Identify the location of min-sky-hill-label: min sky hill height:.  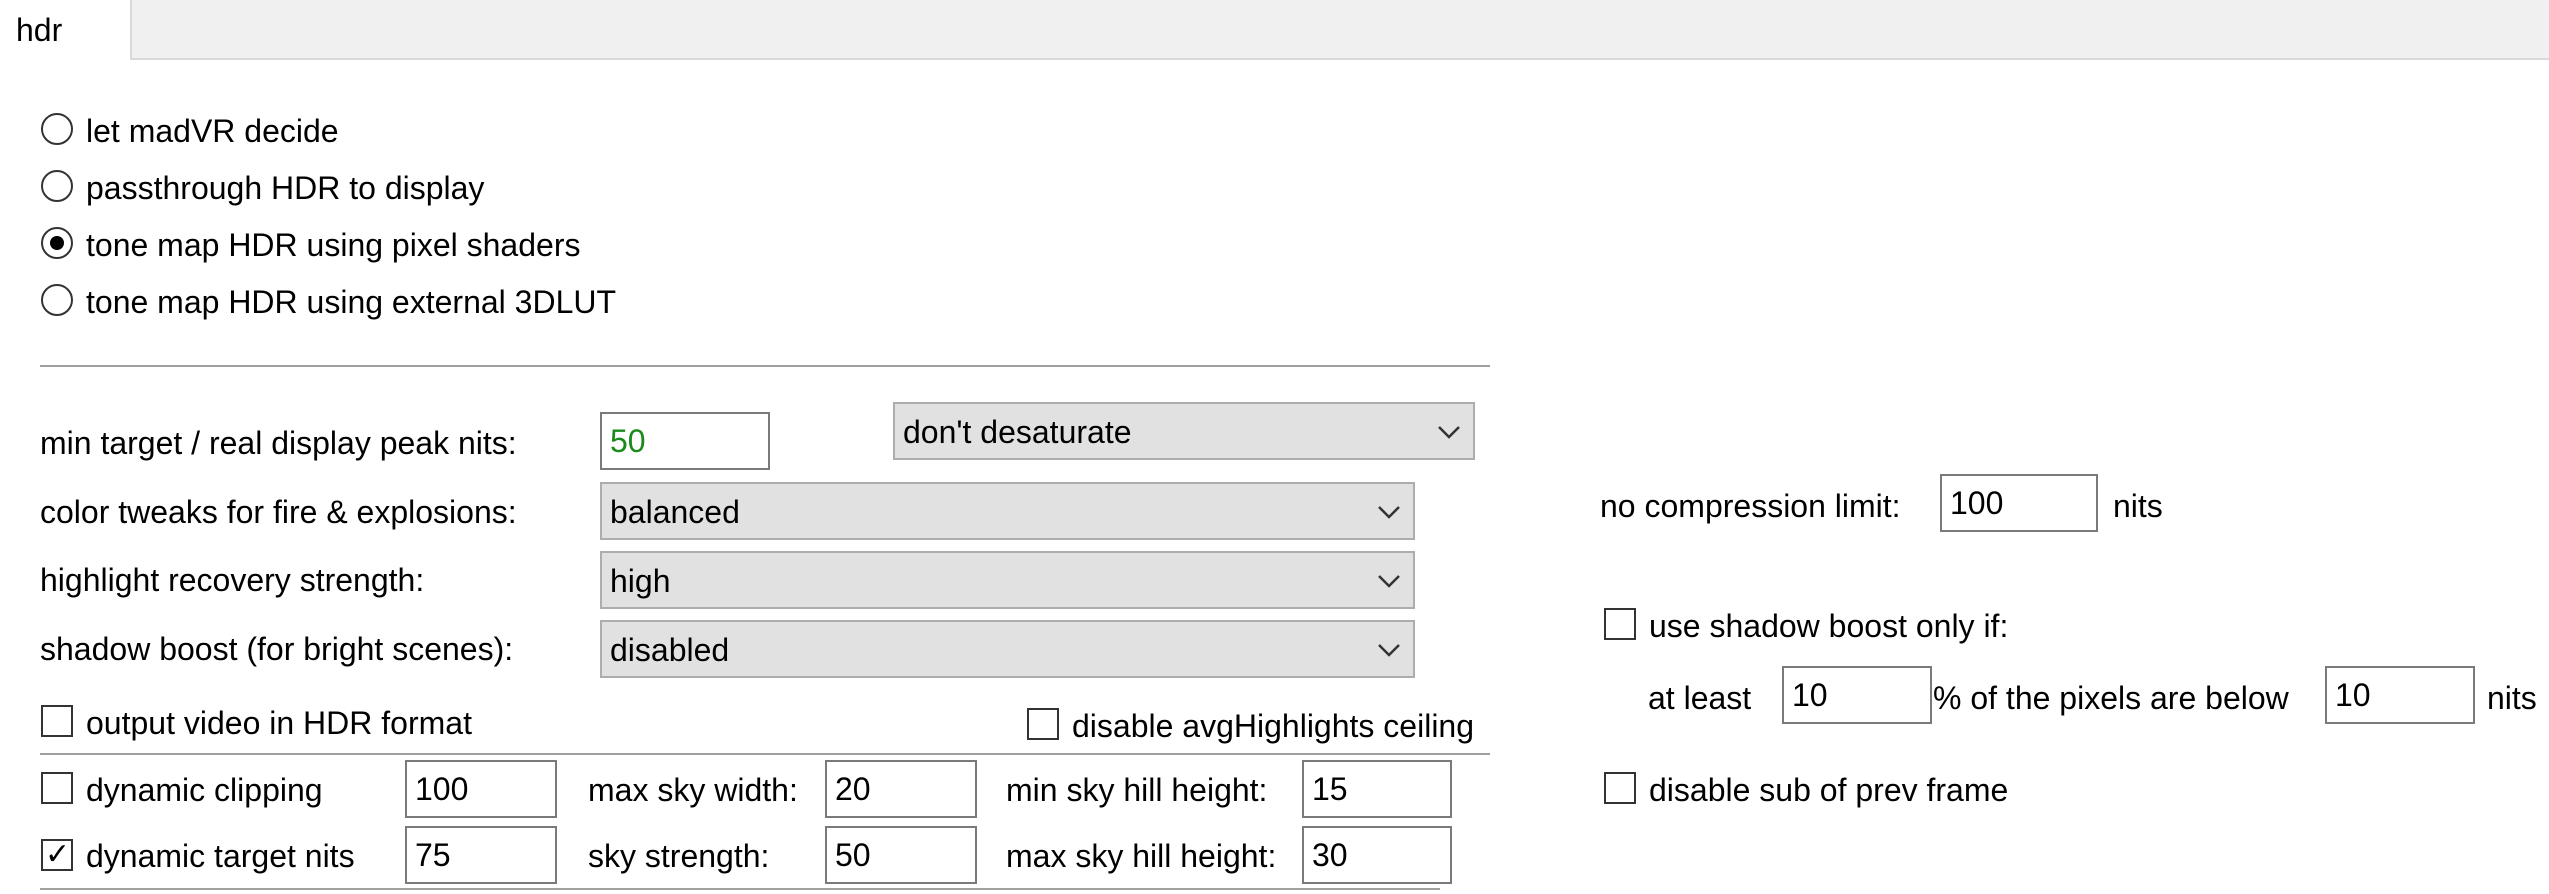
(1137, 790).